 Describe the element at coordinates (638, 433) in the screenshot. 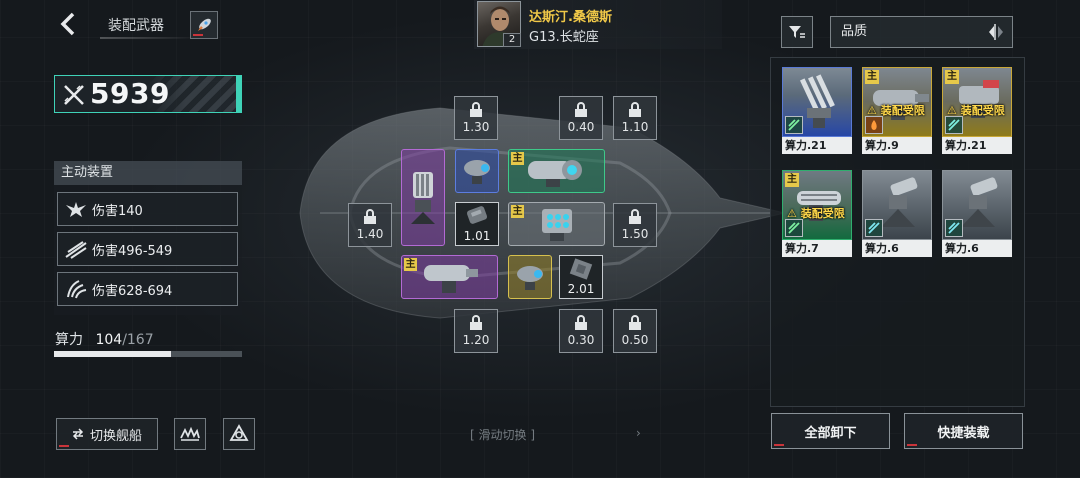

I see `swipe-next-arrow: ›` at that location.